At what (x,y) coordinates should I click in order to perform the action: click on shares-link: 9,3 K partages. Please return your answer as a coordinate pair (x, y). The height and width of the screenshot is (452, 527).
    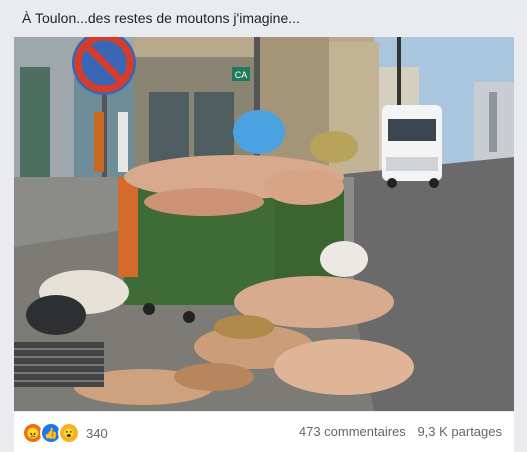
    Looking at the image, I should click on (459, 431).